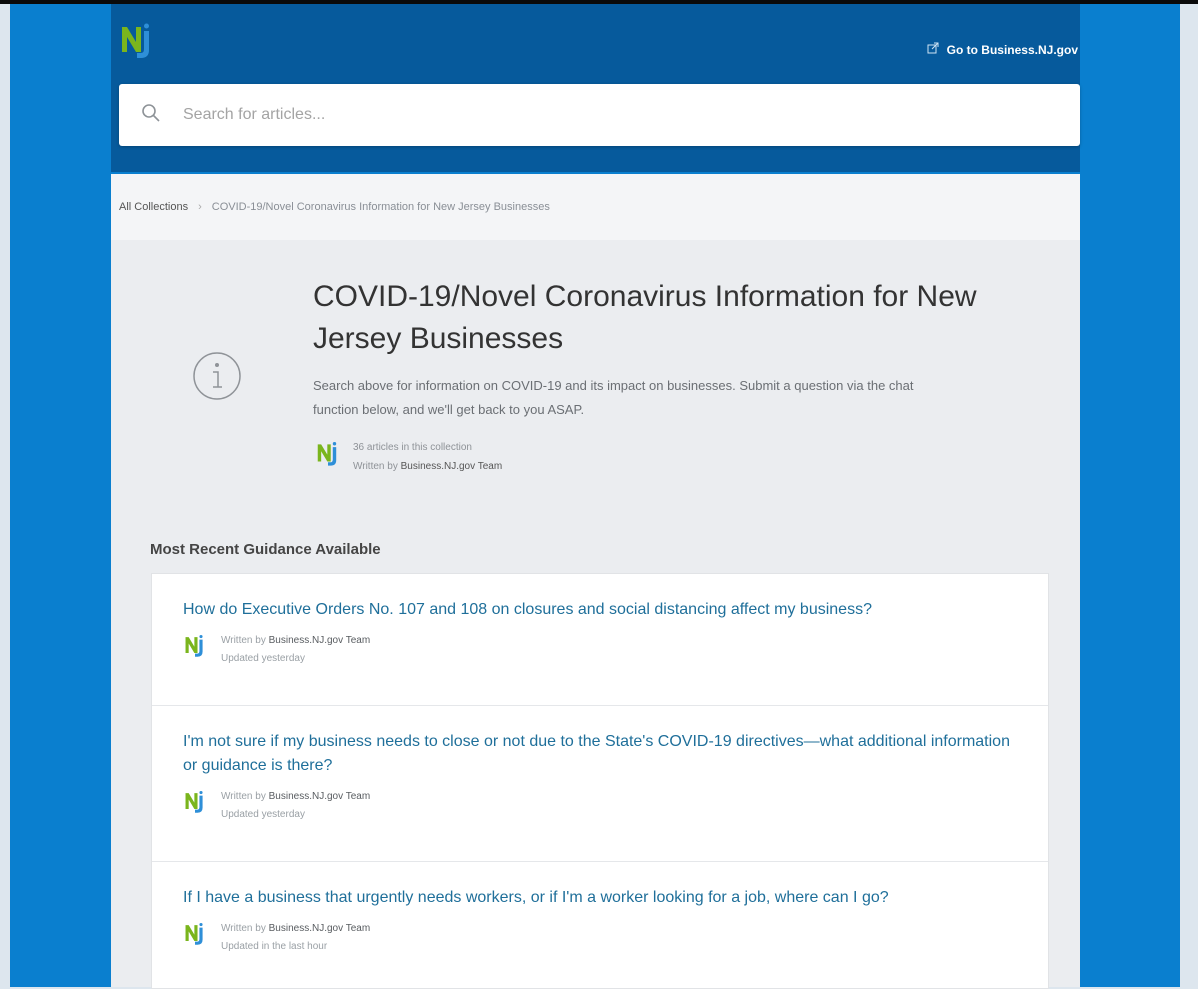 This screenshot has width=1198, height=989. What do you see at coordinates (412, 447) in the screenshot?
I see `article-count: 36 articles in this collection` at bounding box center [412, 447].